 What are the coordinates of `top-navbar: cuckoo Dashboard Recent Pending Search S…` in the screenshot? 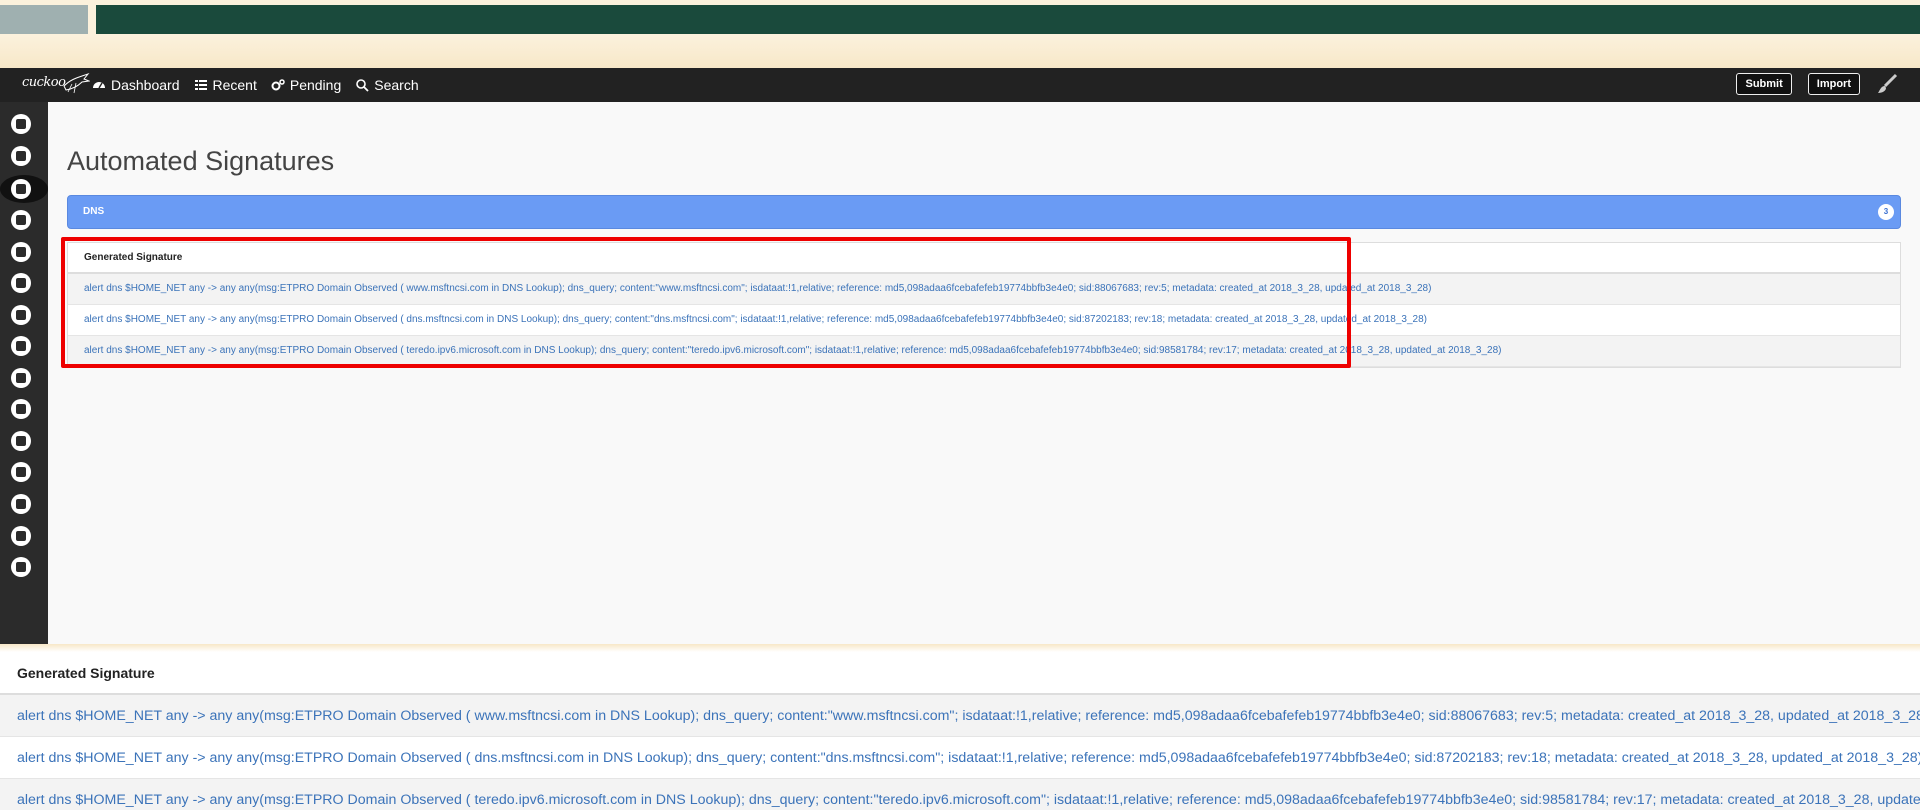 It's located at (960, 85).